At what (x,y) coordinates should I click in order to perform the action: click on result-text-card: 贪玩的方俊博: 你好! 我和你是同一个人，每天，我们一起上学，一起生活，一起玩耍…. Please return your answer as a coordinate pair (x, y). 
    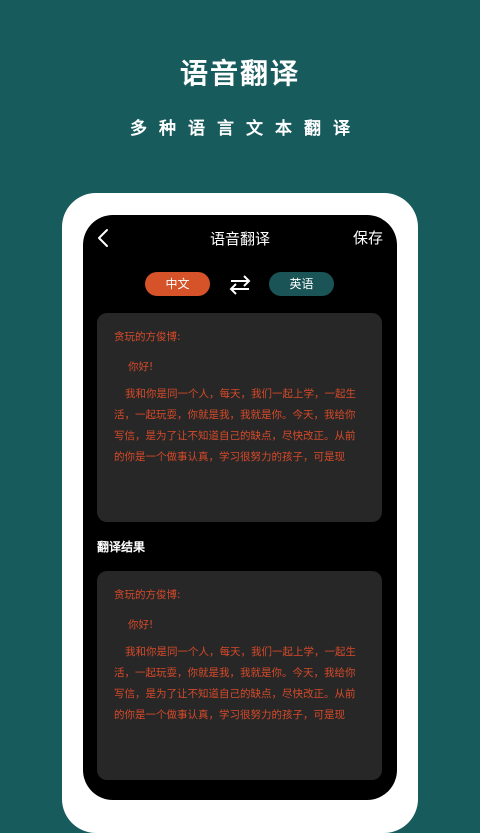
    Looking at the image, I should click on (239, 675).